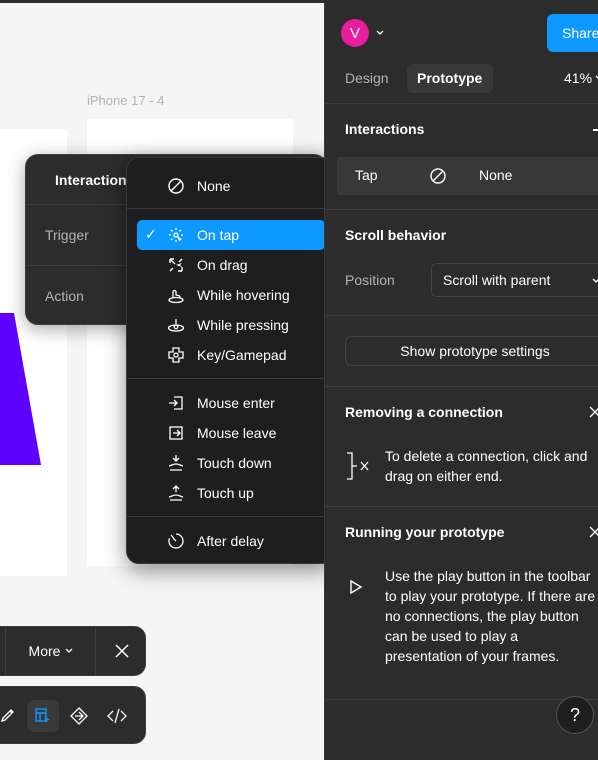  Describe the element at coordinates (396, 235) in the screenshot. I see `scroll-behavior-title: Scroll behavior` at that location.